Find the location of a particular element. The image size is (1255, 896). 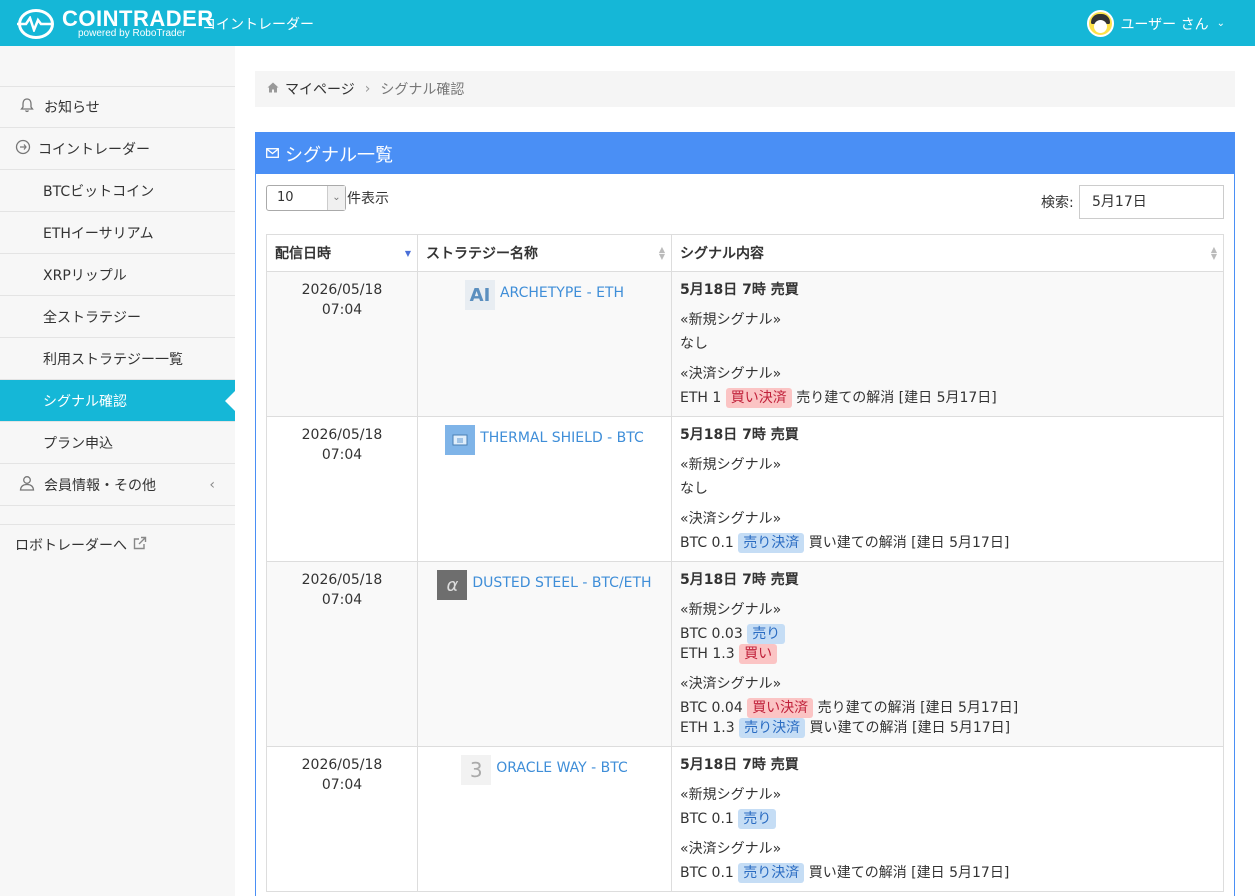

brand-name: COINTRADER is located at coordinates (138, 18).